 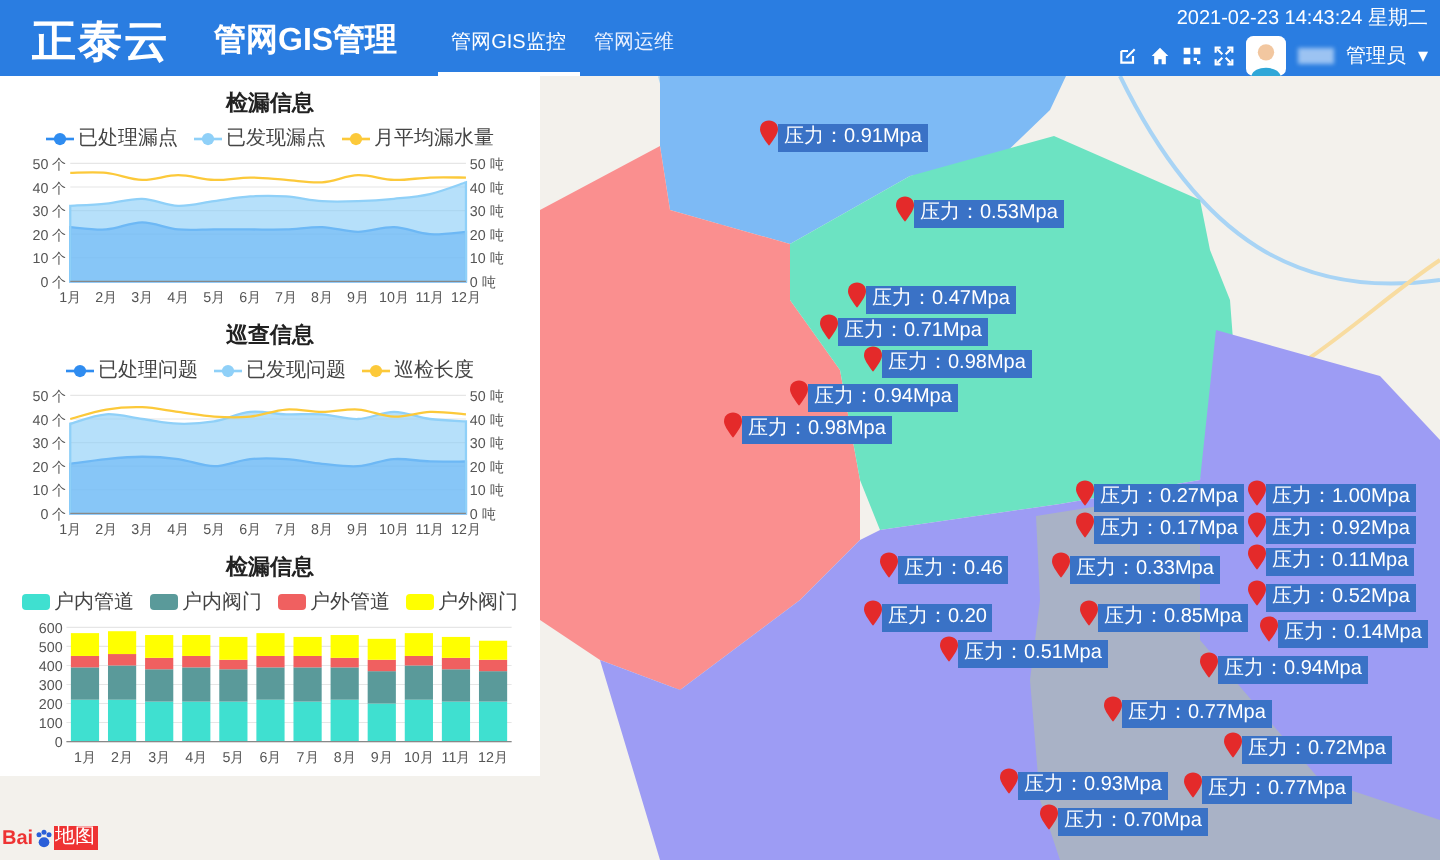 What do you see at coordinates (296, 371) in the screenshot?
I see `legend-label: 已发现问题` at bounding box center [296, 371].